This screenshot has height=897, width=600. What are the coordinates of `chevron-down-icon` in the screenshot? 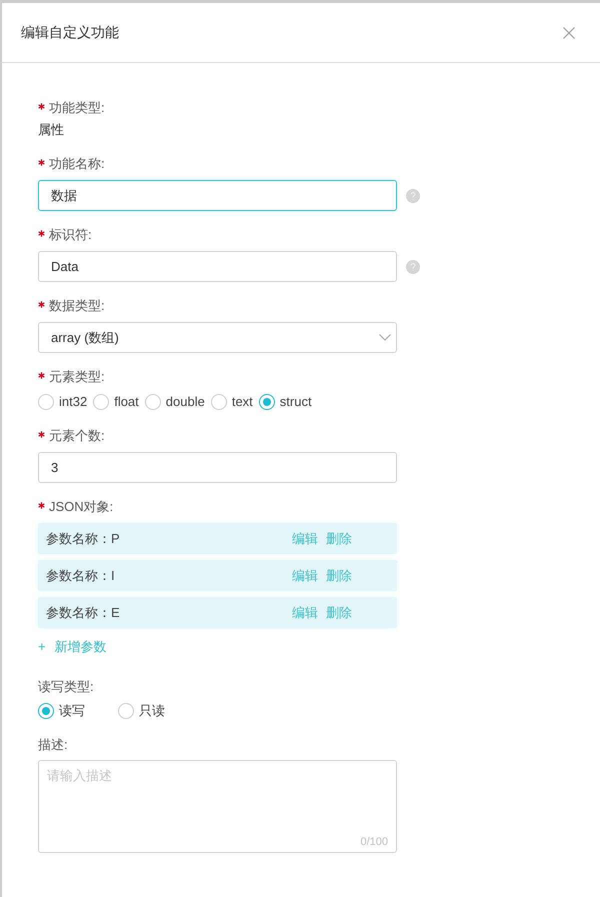 It's located at (385, 337).